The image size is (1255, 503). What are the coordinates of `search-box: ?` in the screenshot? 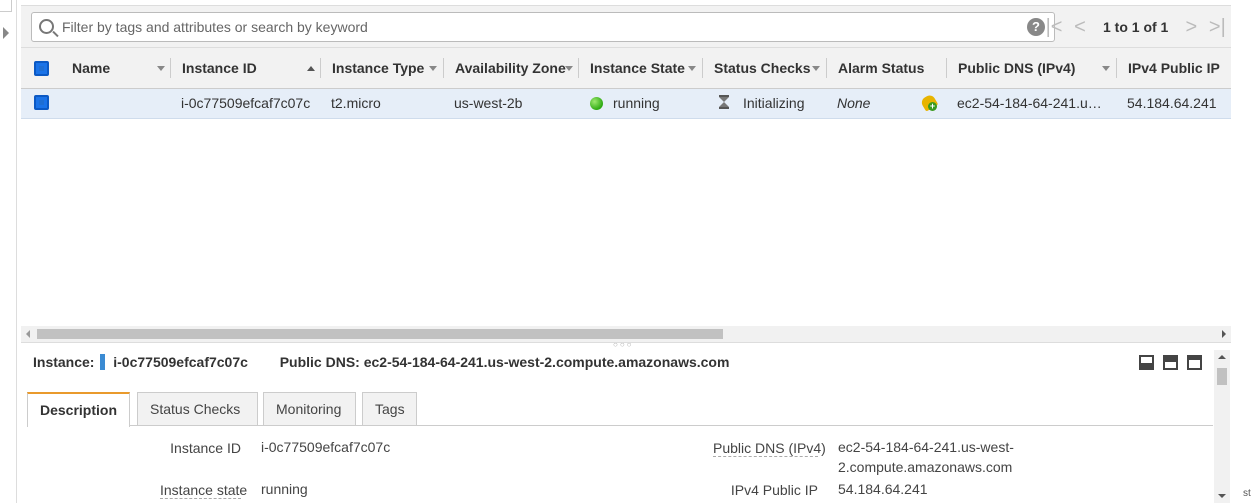 It's located at (543, 27).